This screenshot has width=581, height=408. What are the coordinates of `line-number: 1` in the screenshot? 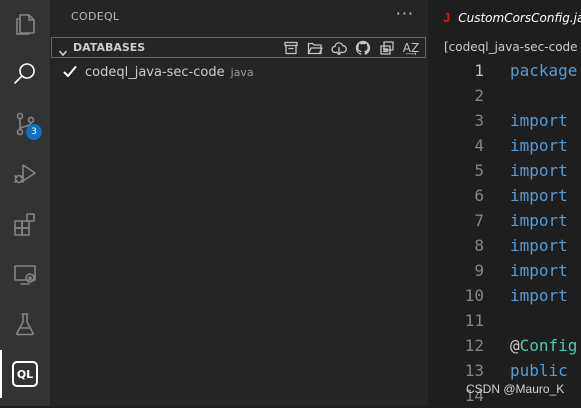 It's located at (479, 70).